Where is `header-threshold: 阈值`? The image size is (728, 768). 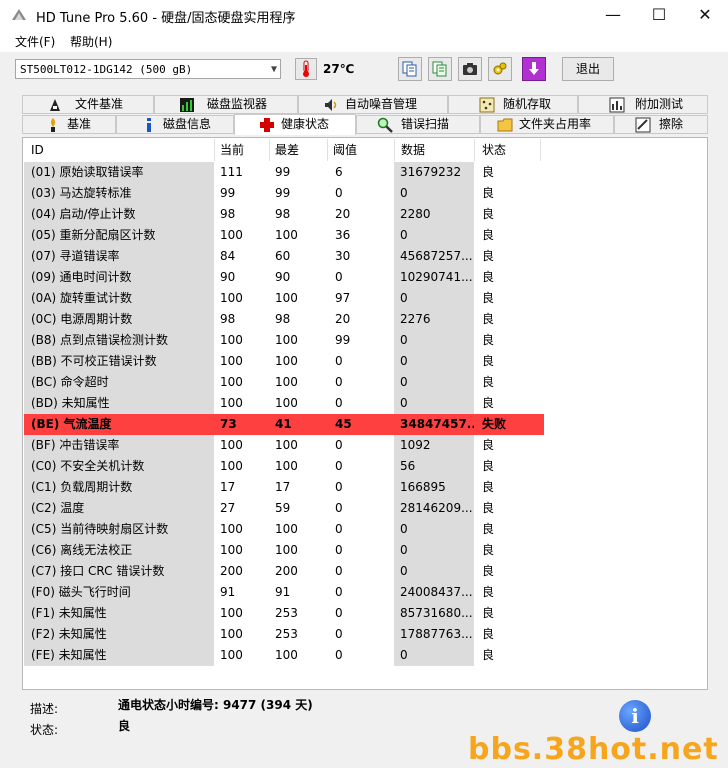 header-threshold: 阈值 is located at coordinates (345, 150).